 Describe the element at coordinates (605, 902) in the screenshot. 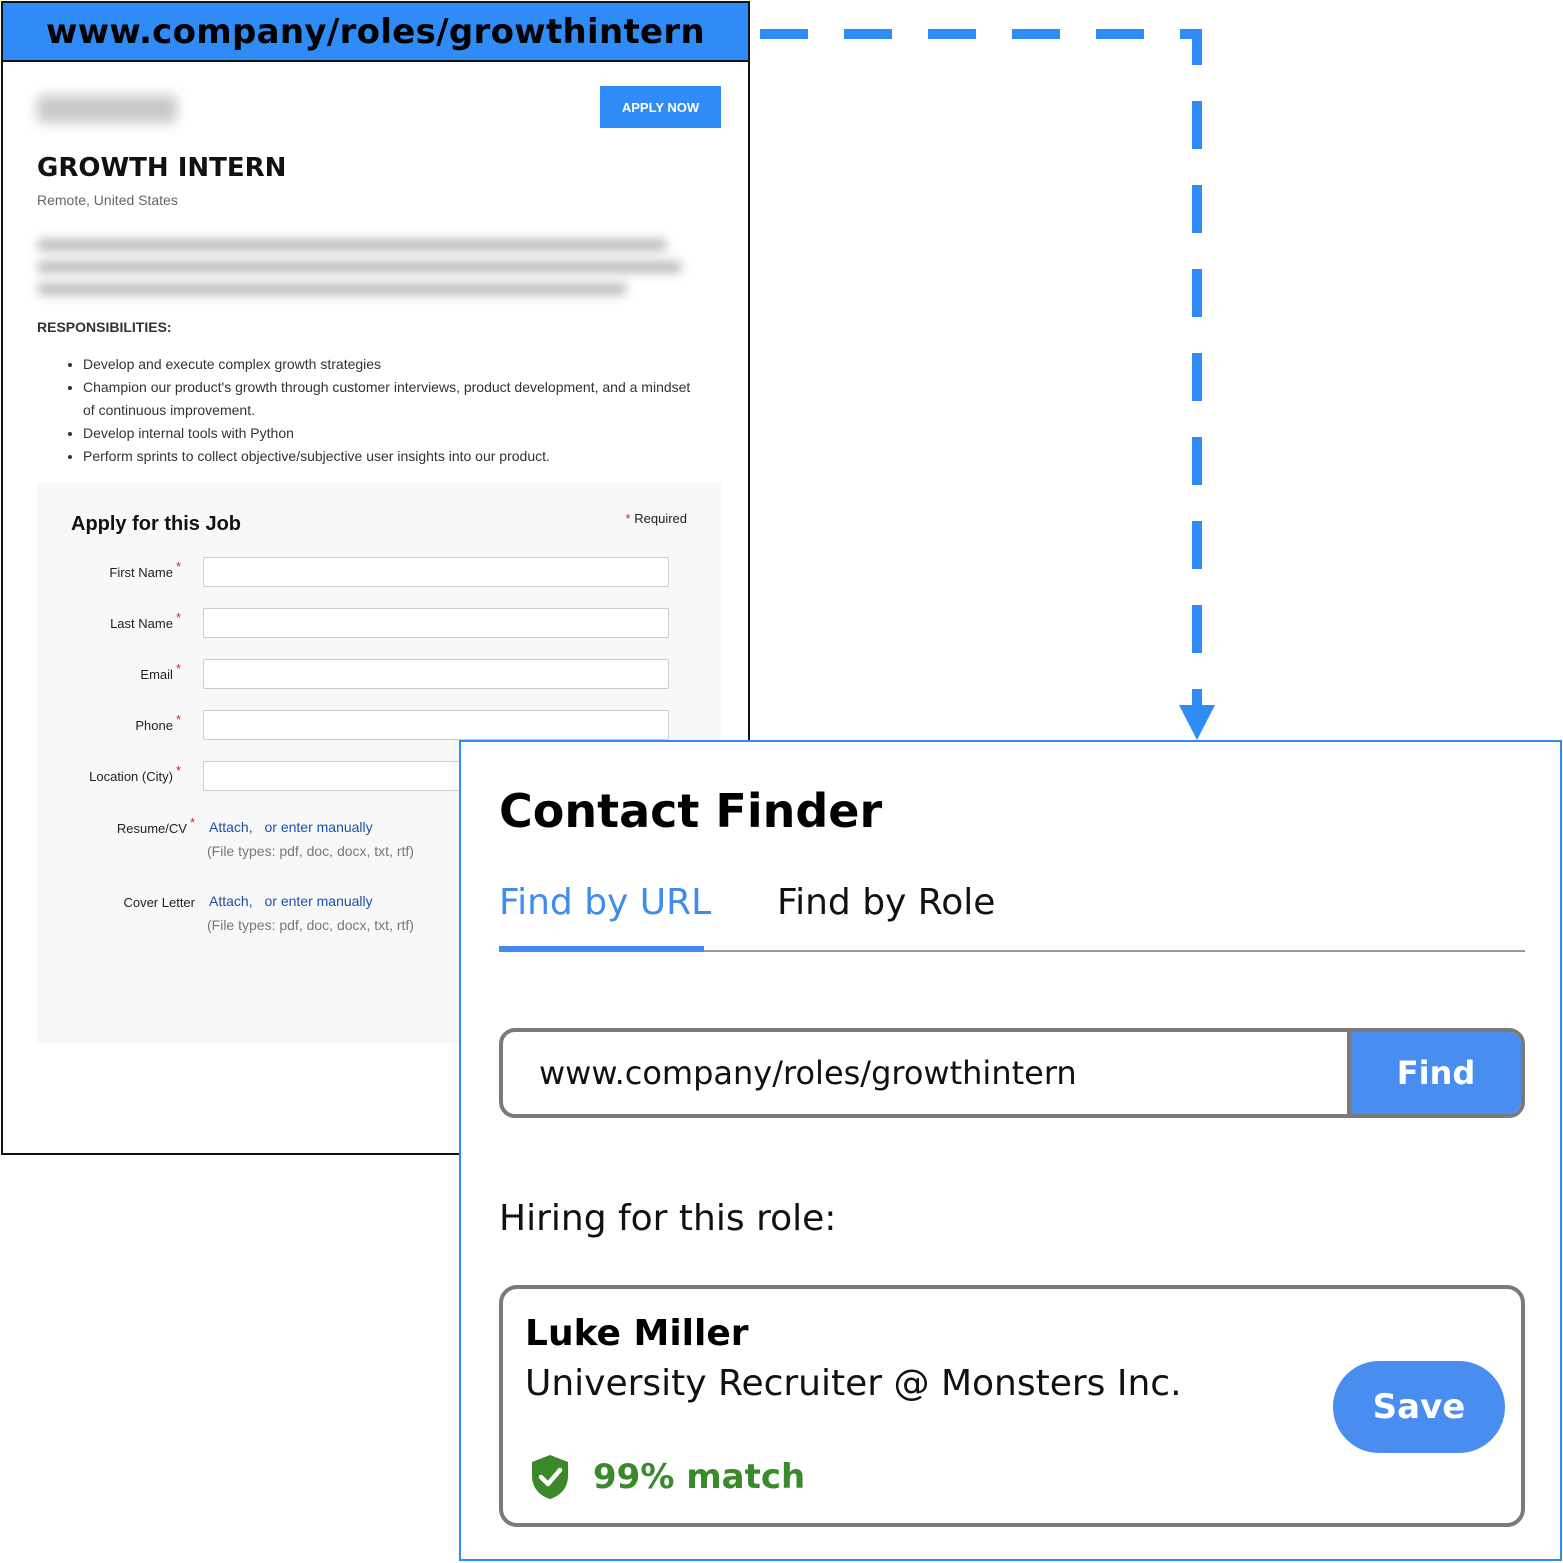

I see `tab-find-by-url: Find by URL` at that location.